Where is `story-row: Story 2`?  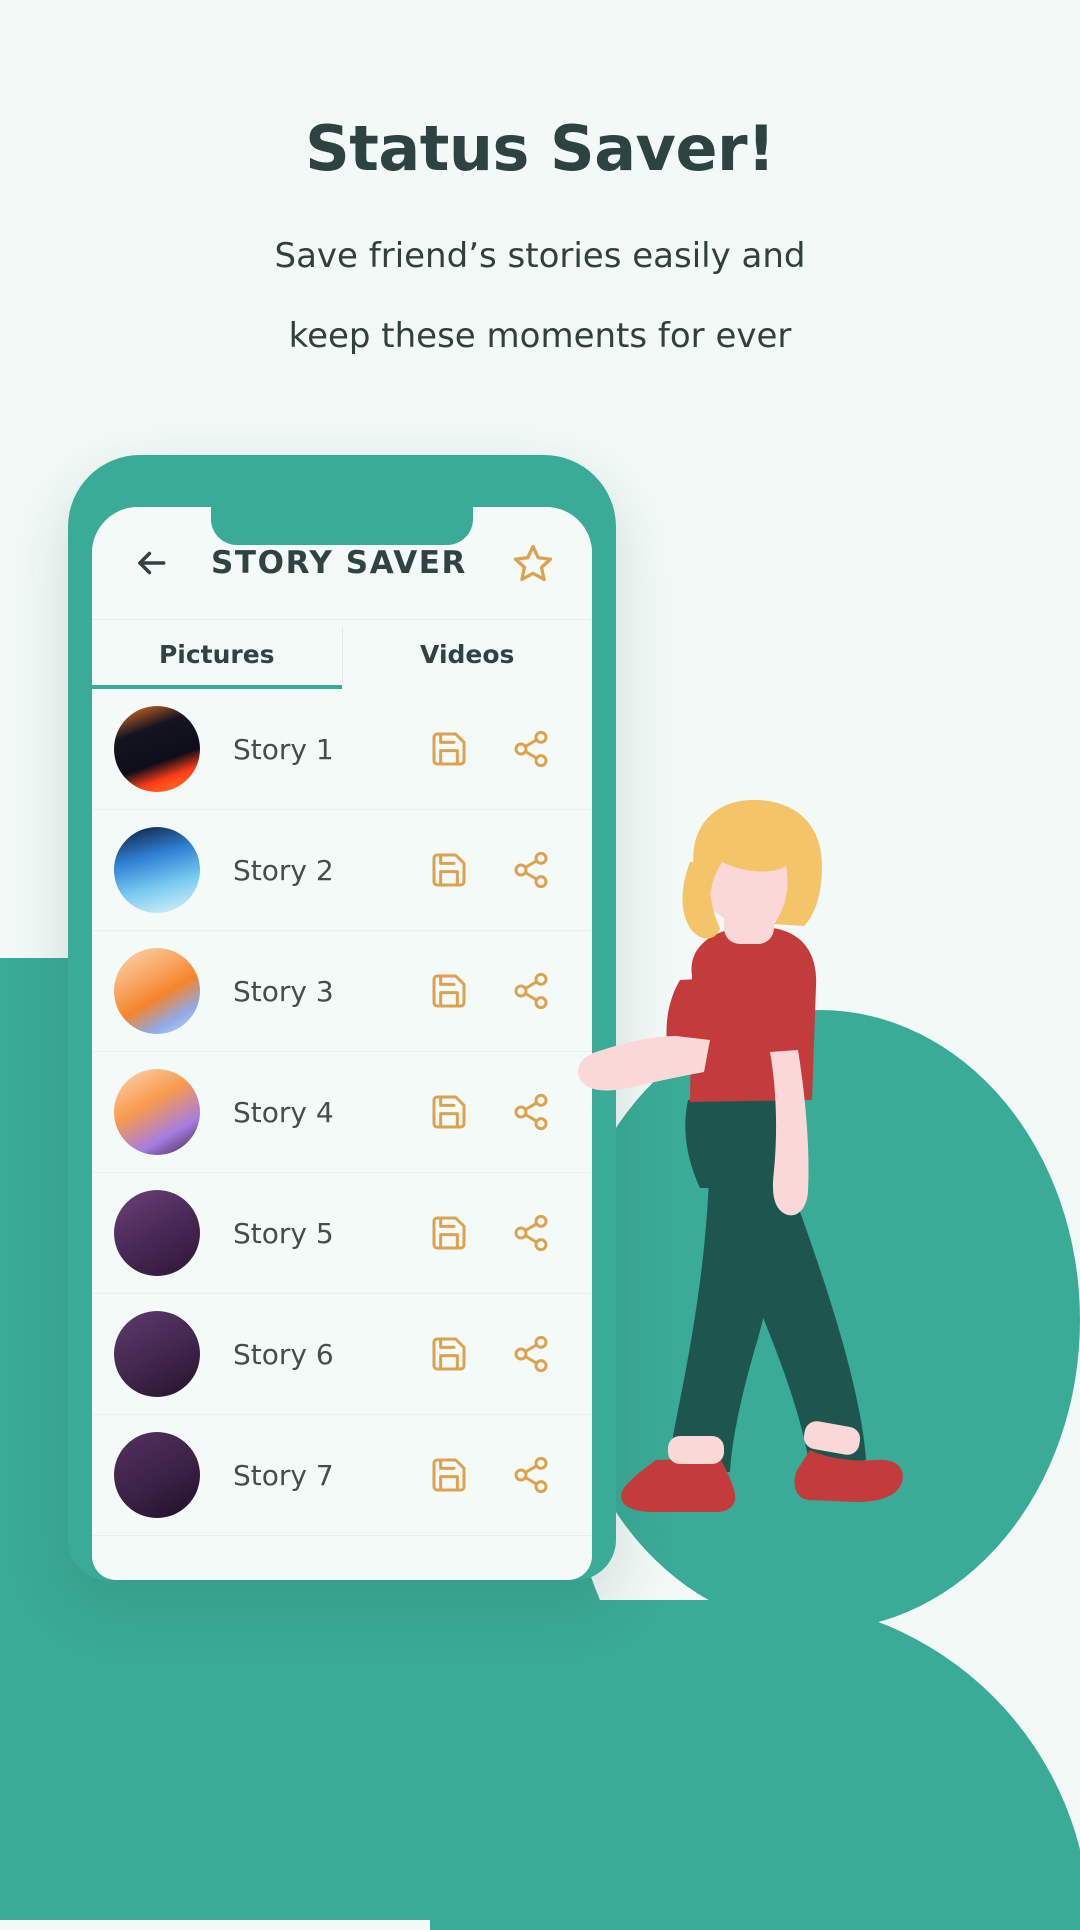 story-row: Story 2 is located at coordinates (342, 870).